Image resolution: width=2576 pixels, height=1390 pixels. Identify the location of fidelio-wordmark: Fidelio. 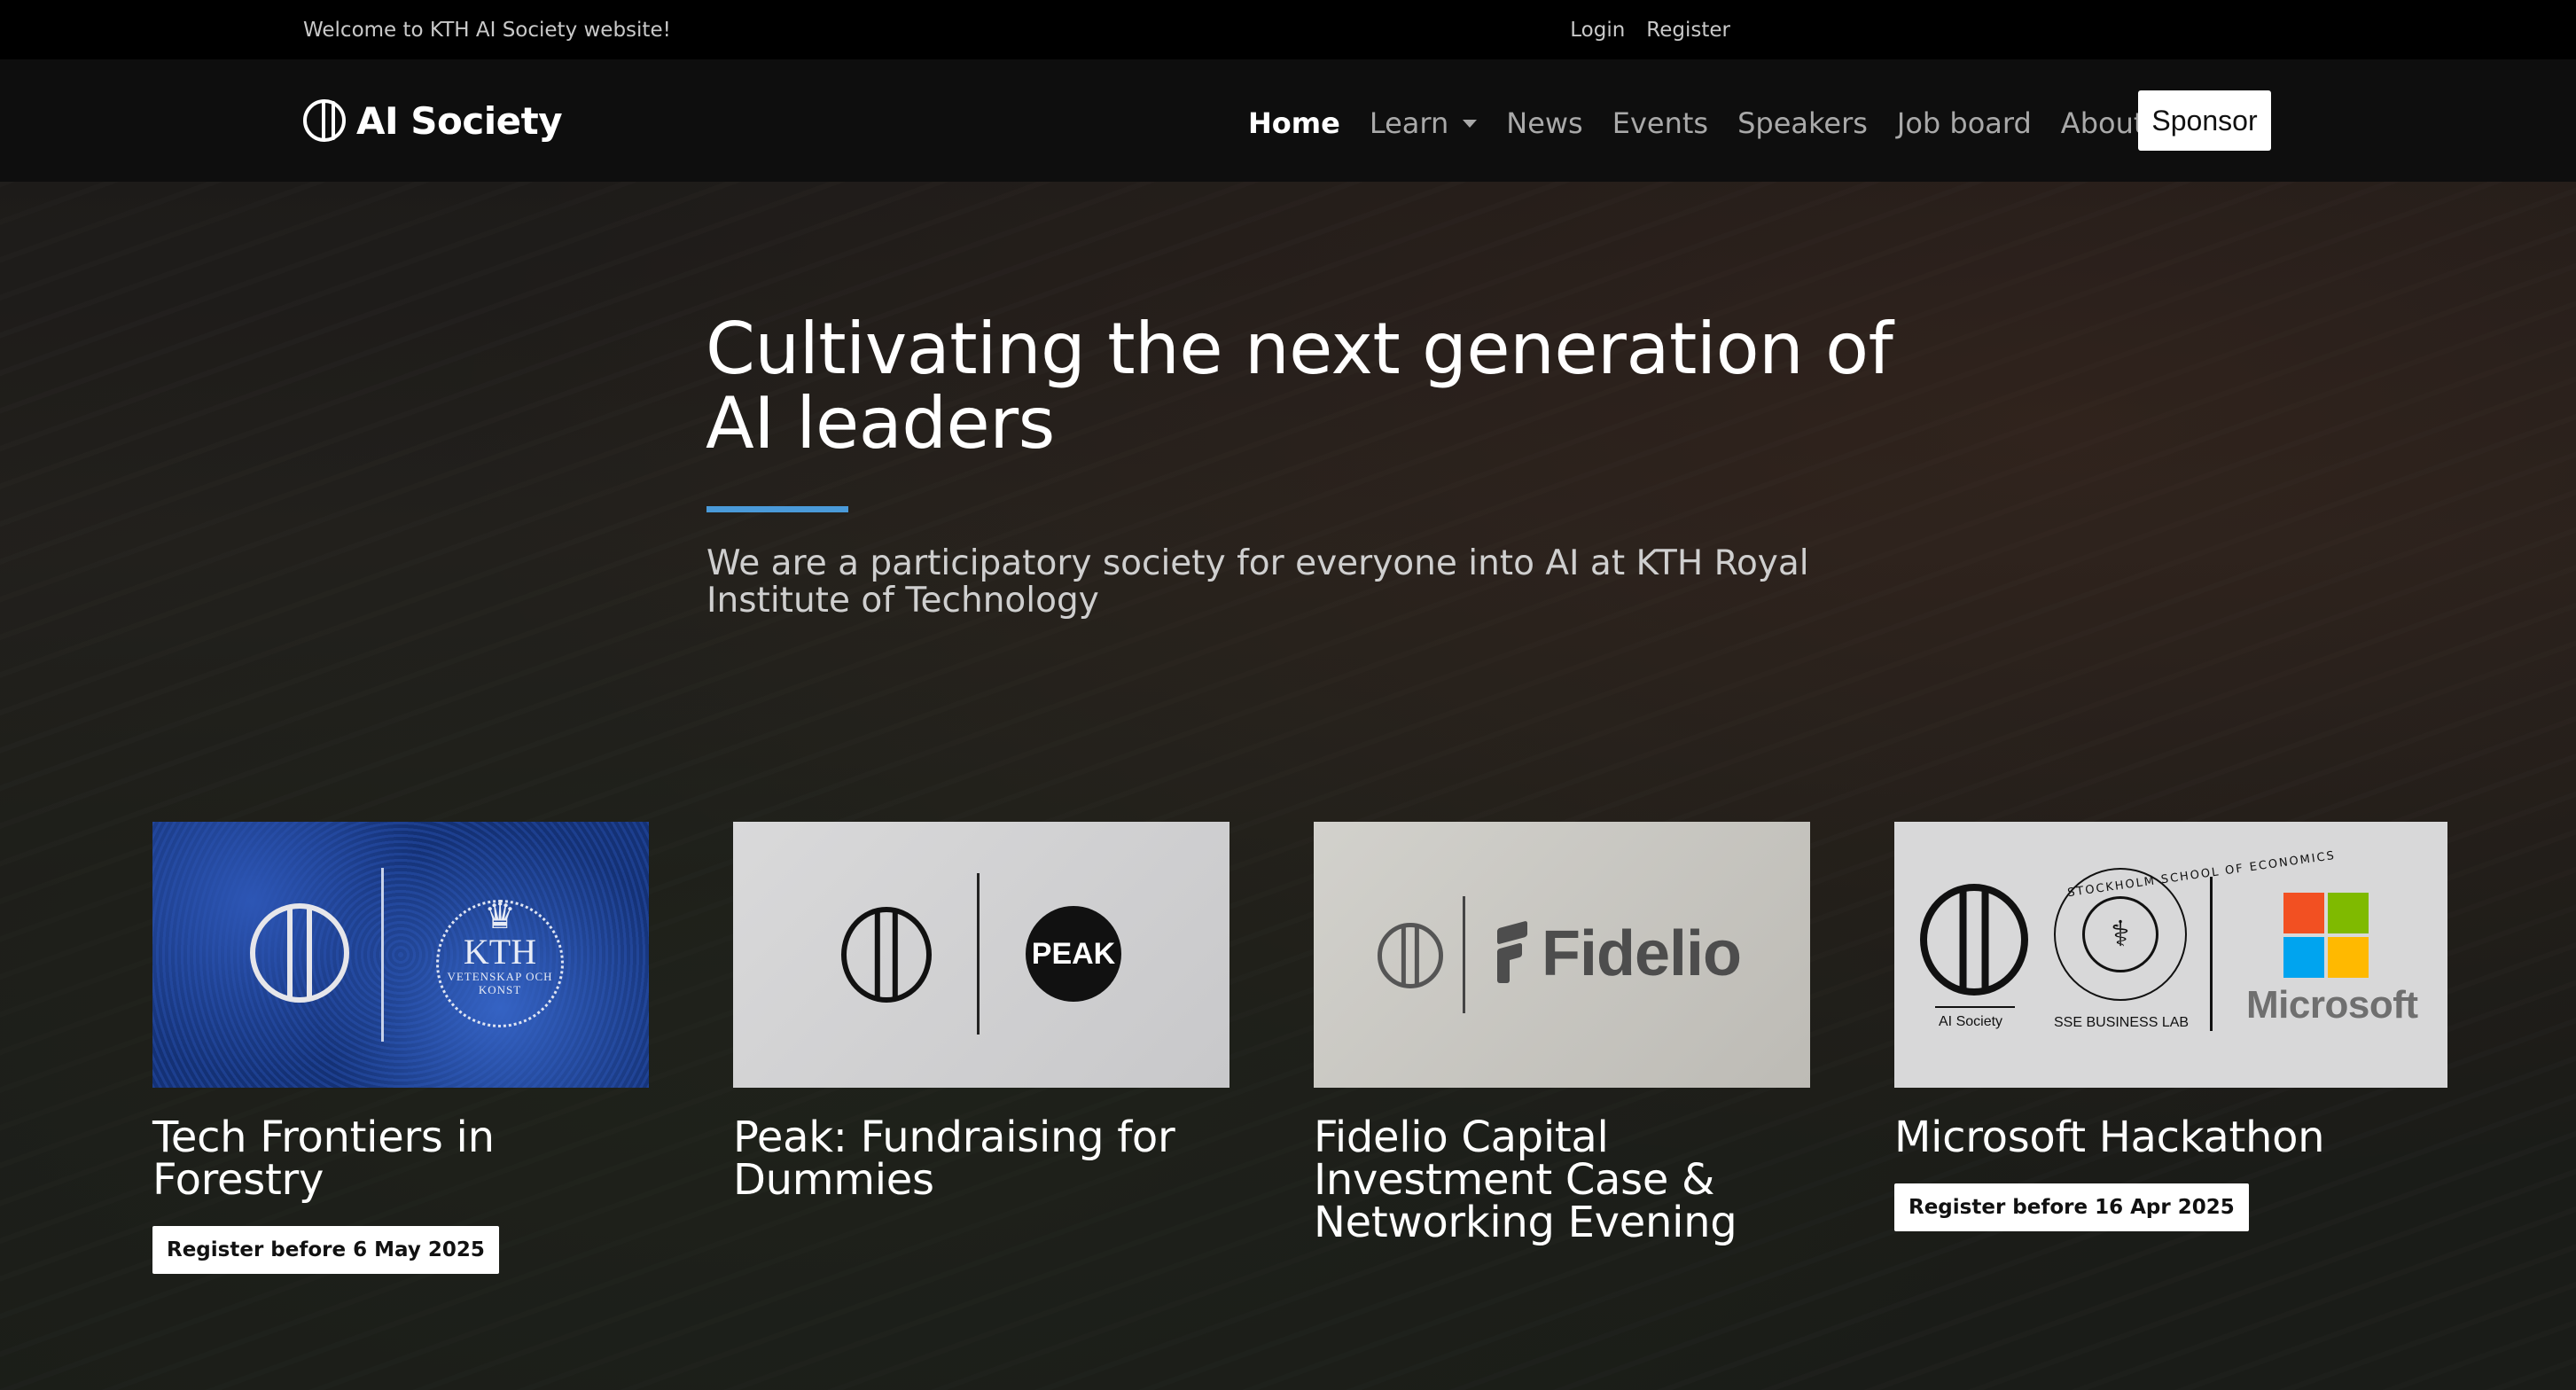
(1642, 953).